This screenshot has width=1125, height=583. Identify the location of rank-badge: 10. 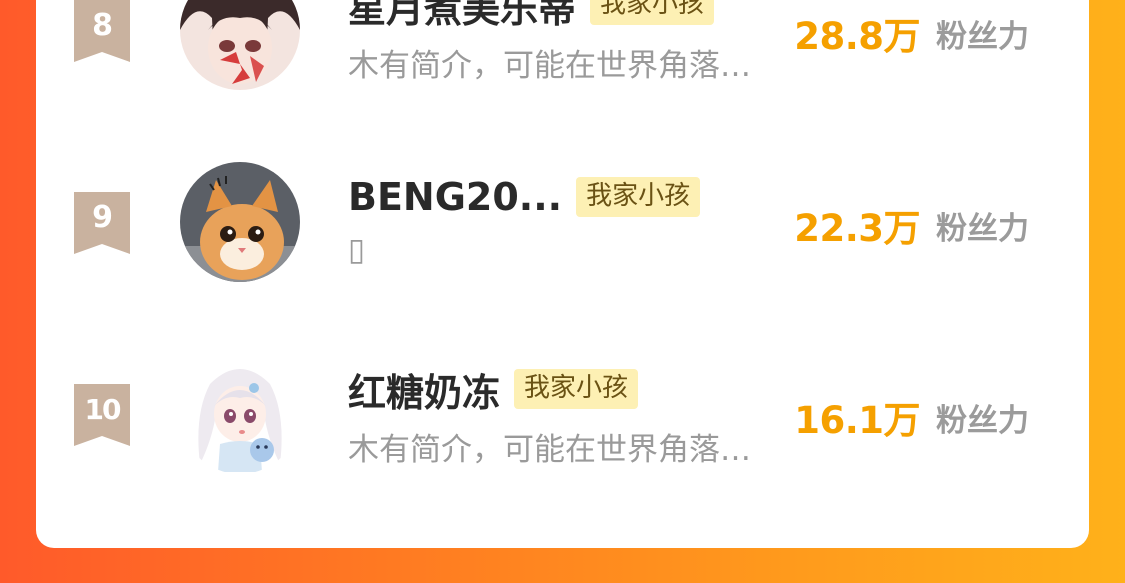
(102, 415).